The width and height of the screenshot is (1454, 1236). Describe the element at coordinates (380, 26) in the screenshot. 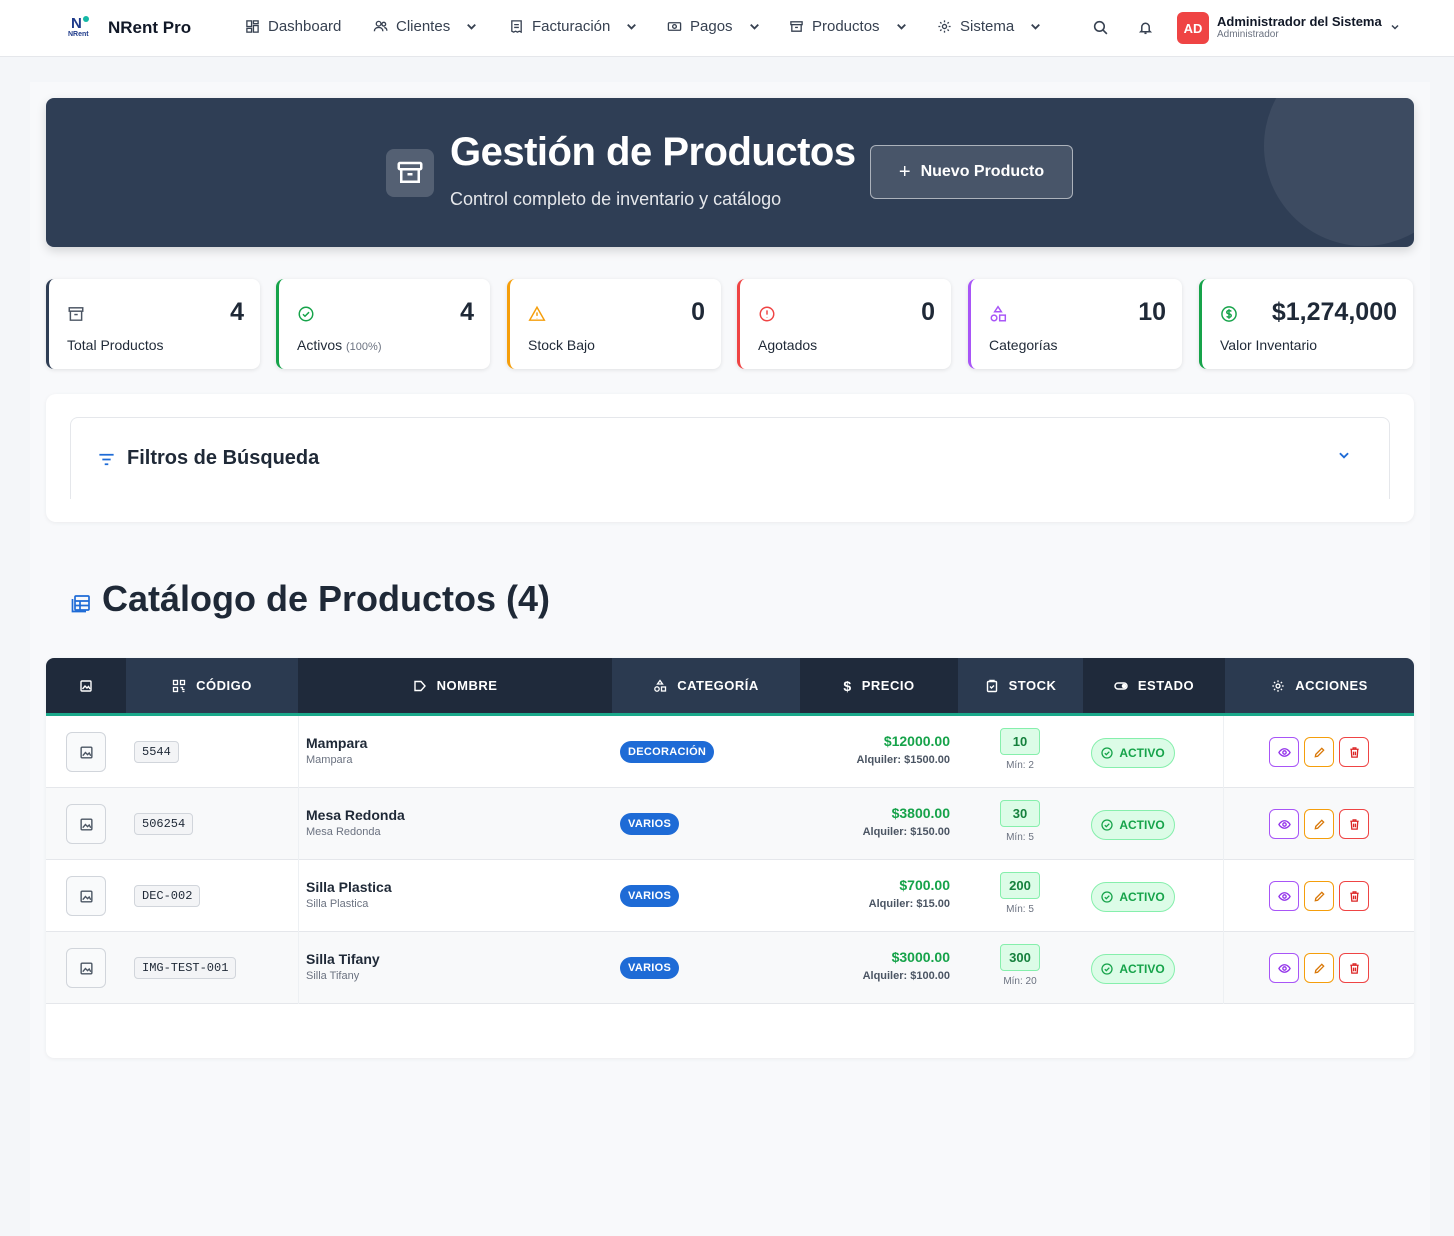

I see `users-icon` at that location.